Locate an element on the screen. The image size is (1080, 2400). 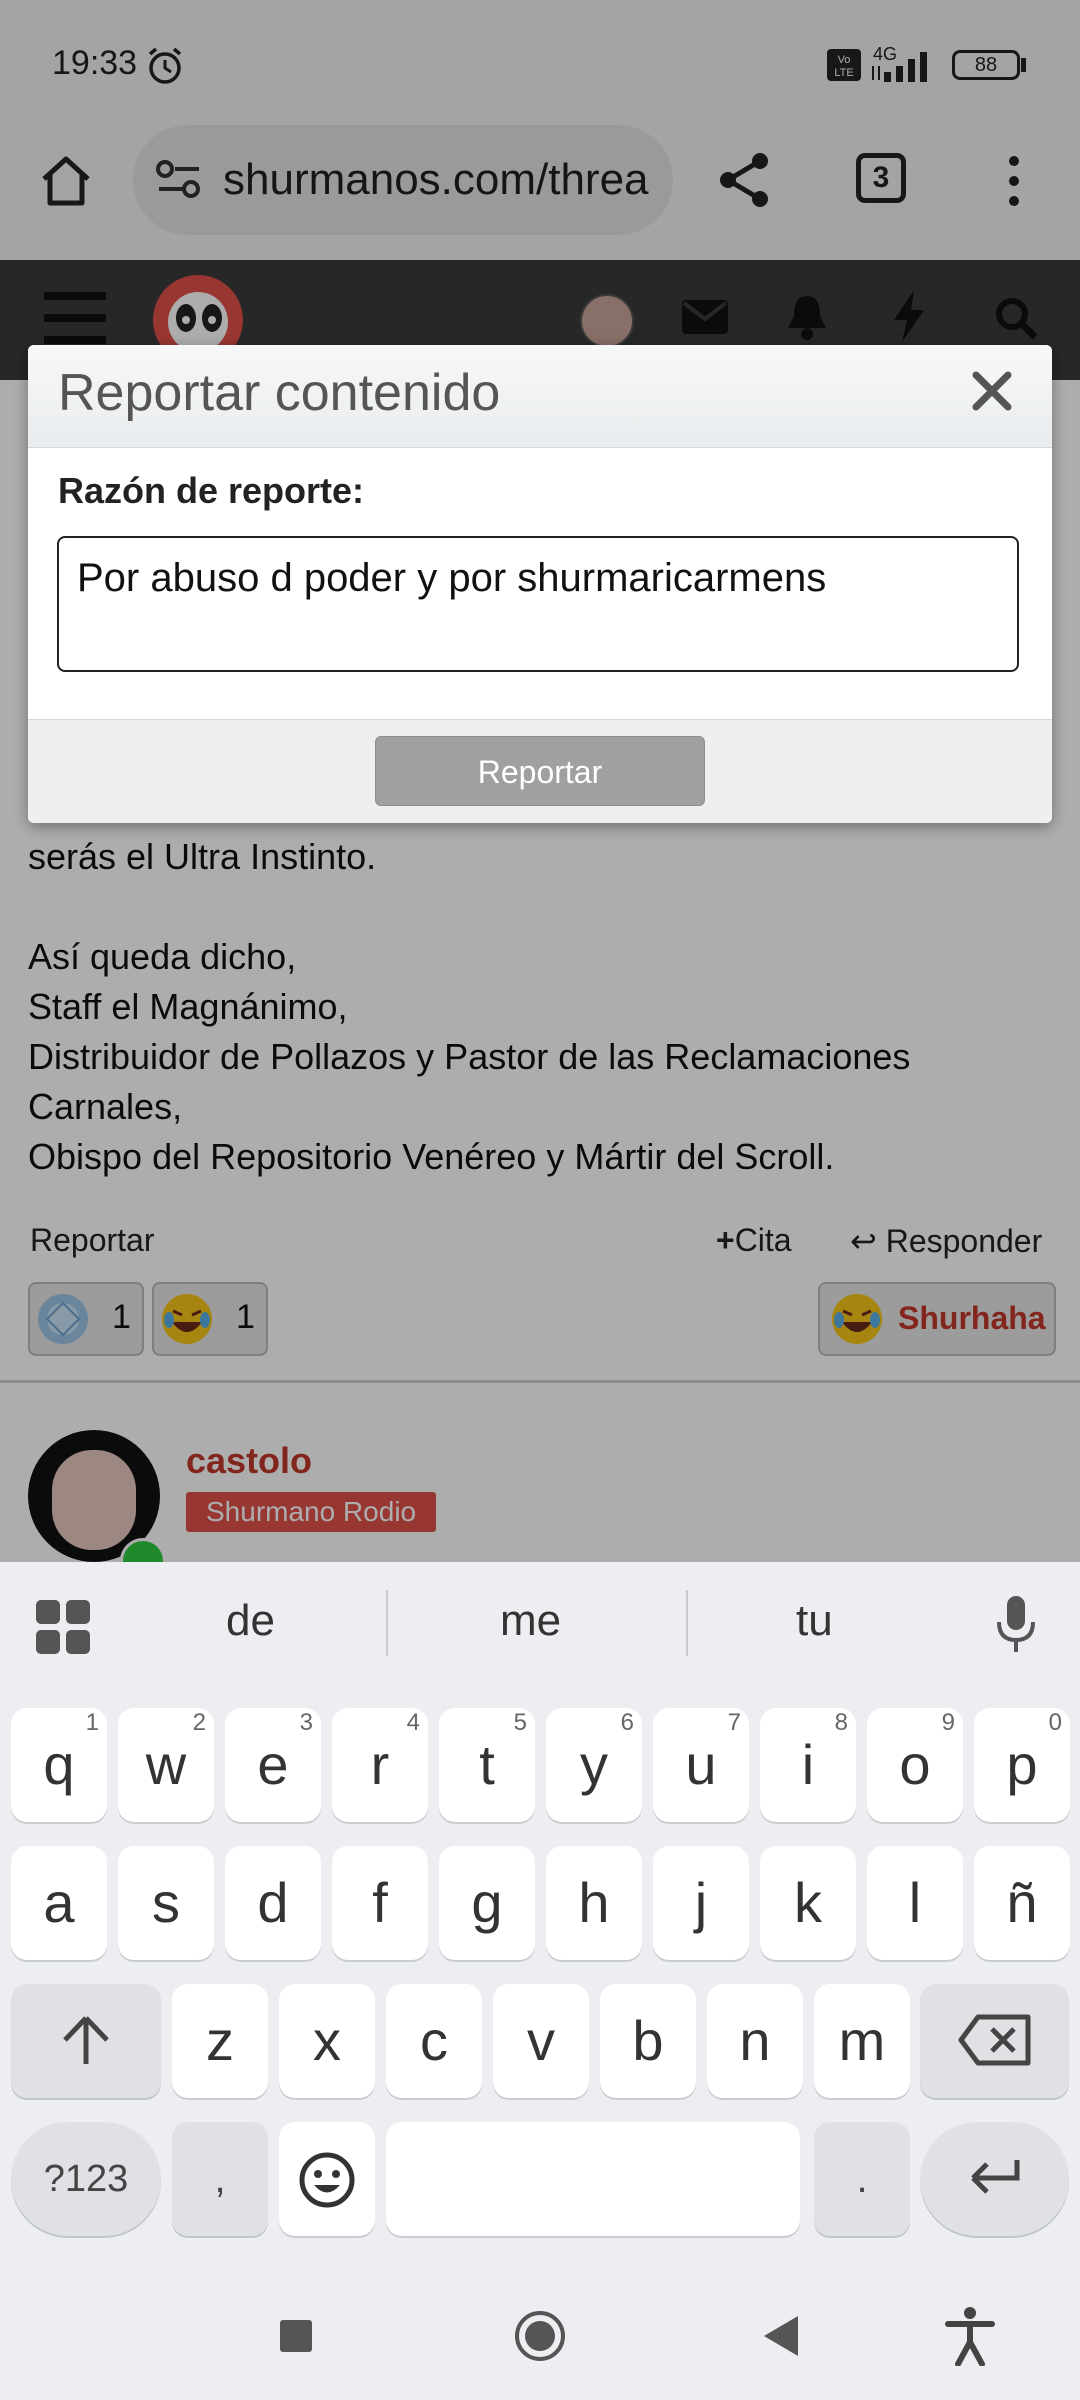
space-key is located at coordinates (593, 2179).